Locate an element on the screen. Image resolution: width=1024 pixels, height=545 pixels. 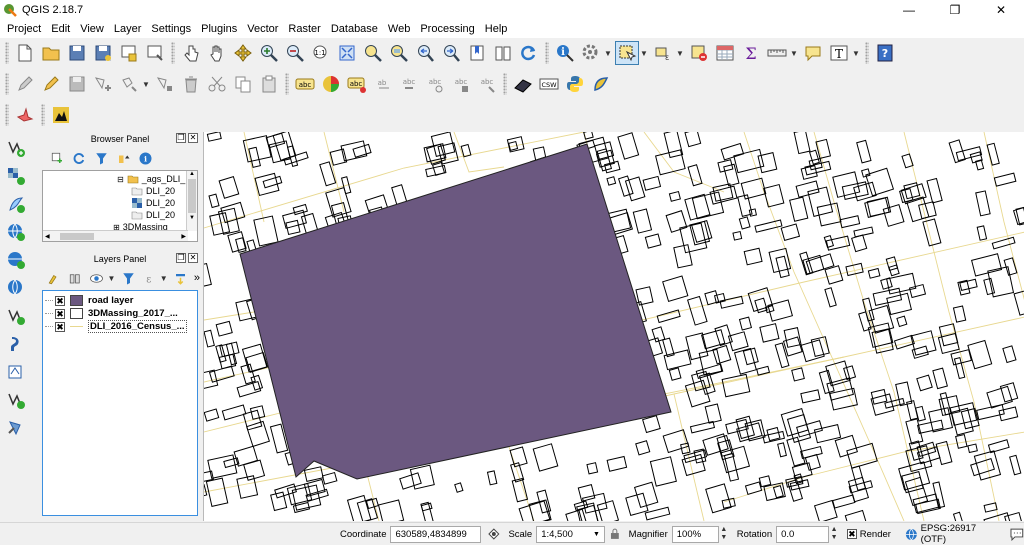
plugin-b-icon is located at coordinates (61, 115).